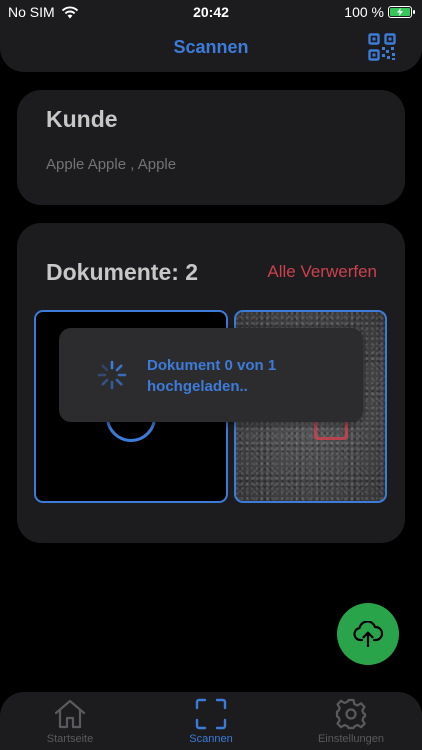 The height and width of the screenshot is (750, 422). I want to click on upload-status-text: Dokument 0 von 1 hochgeladen.., so click(247, 376).